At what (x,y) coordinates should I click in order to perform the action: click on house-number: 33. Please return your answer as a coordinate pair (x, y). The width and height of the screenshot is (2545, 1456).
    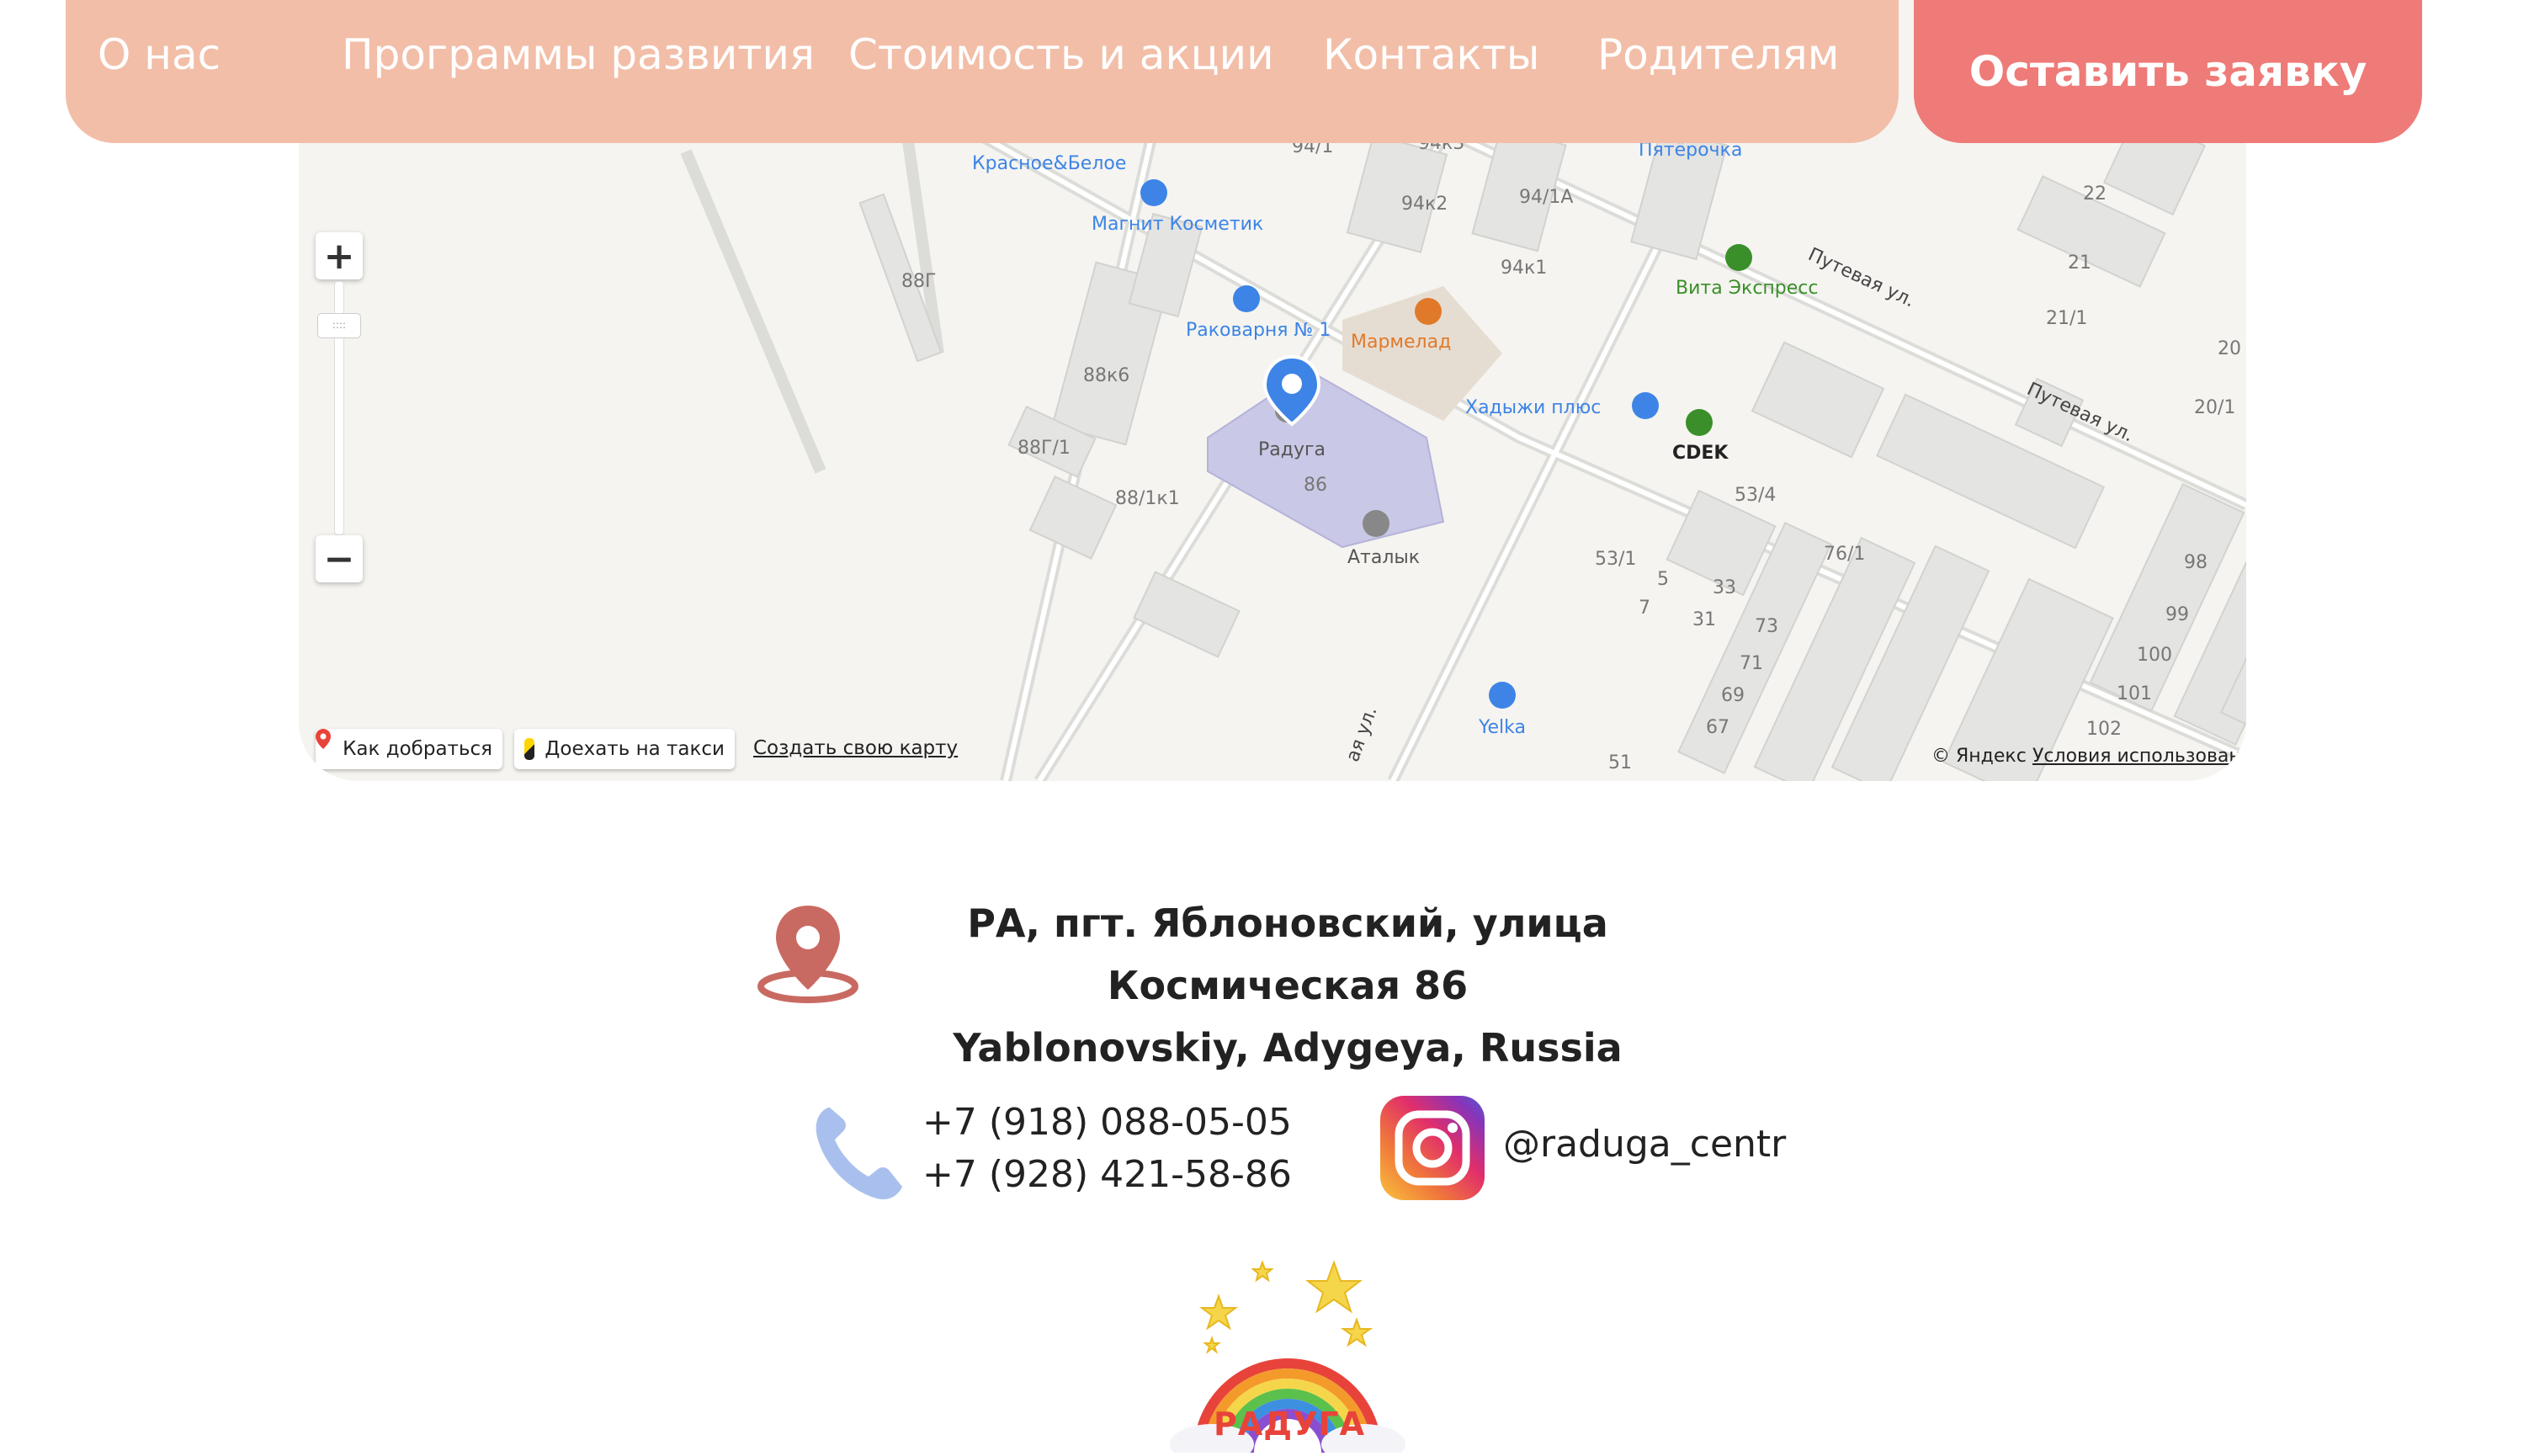
    Looking at the image, I should click on (1725, 587).